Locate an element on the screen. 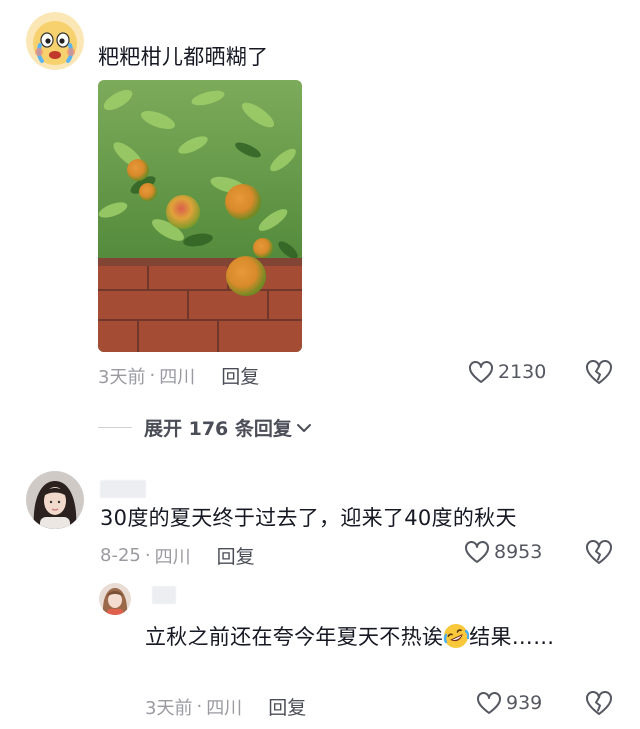 This screenshot has width=640, height=729. divider-line is located at coordinates (115, 427).